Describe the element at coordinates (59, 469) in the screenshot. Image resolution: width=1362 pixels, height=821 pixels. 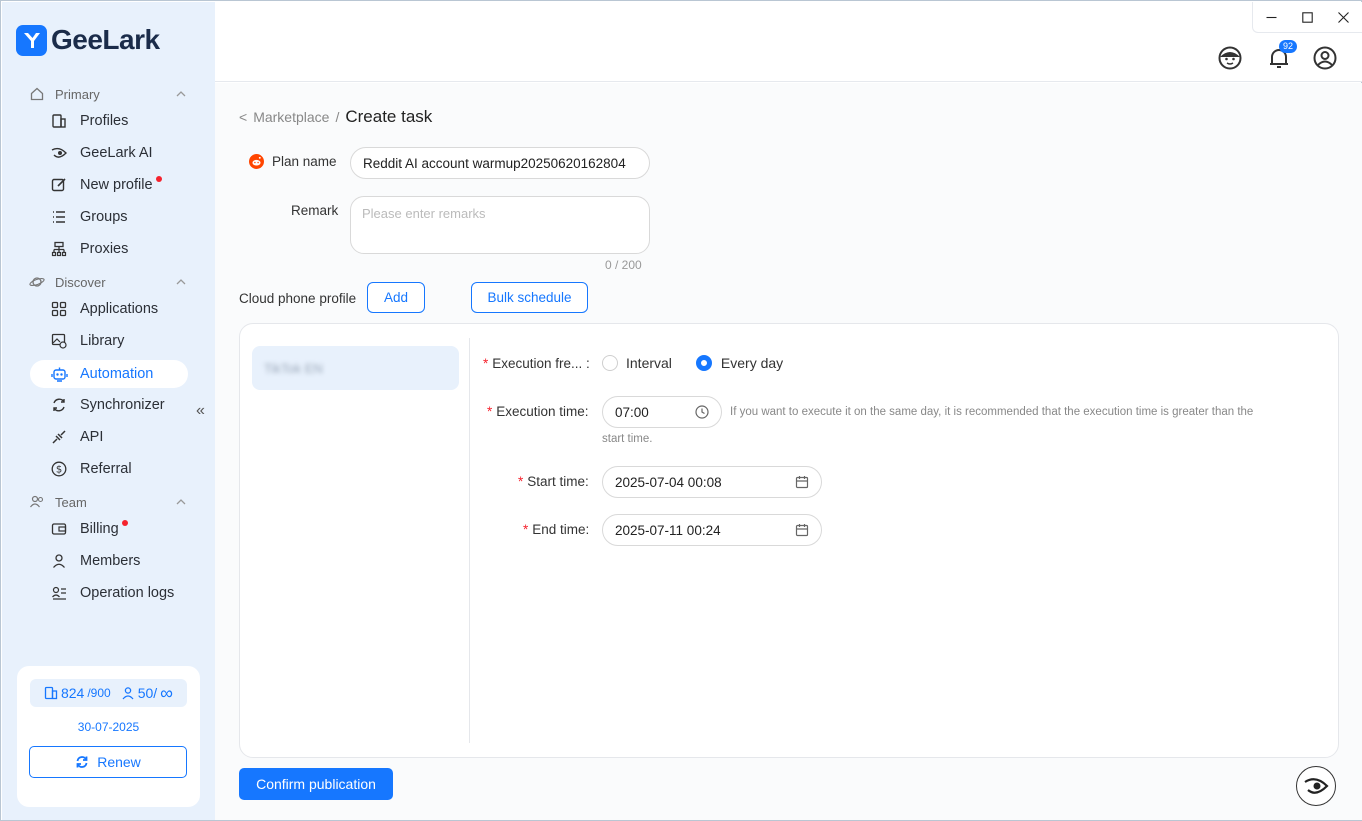
I see `dollar-coin-icon: $` at that location.